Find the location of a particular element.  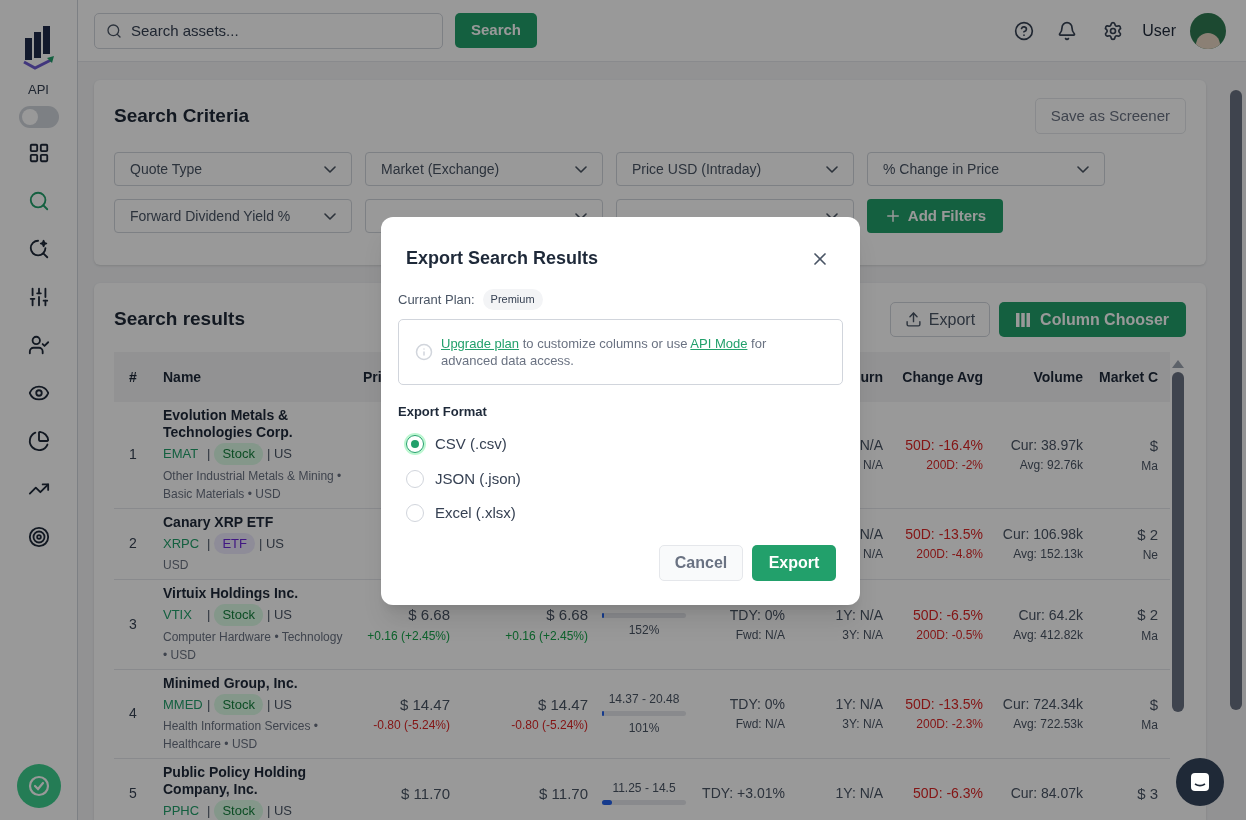

search-icon is located at coordinates (38, 200).